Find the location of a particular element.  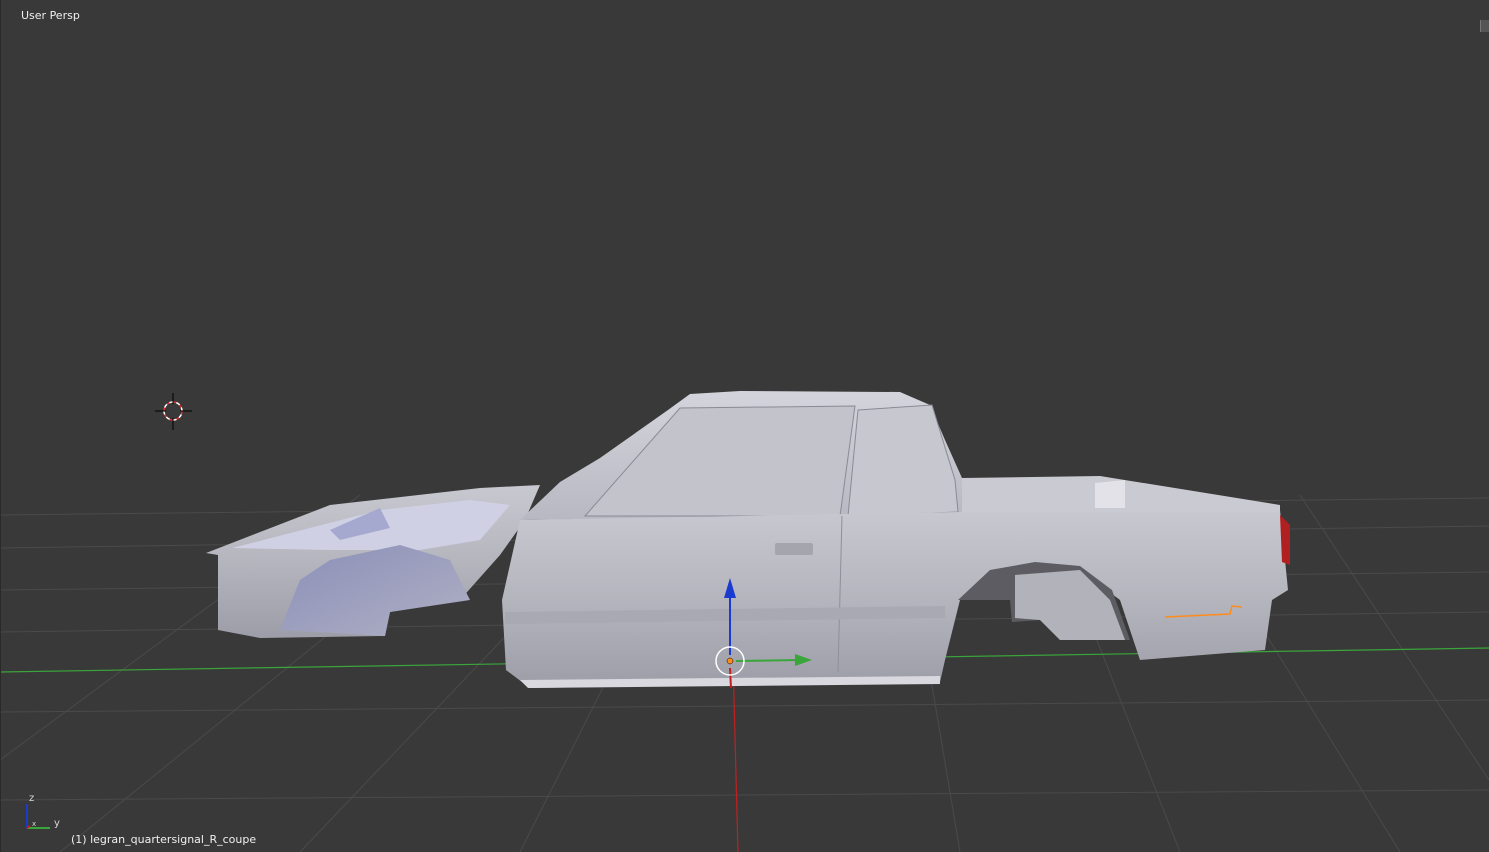

axis-label-x: x is located at coordinates (34, 824).